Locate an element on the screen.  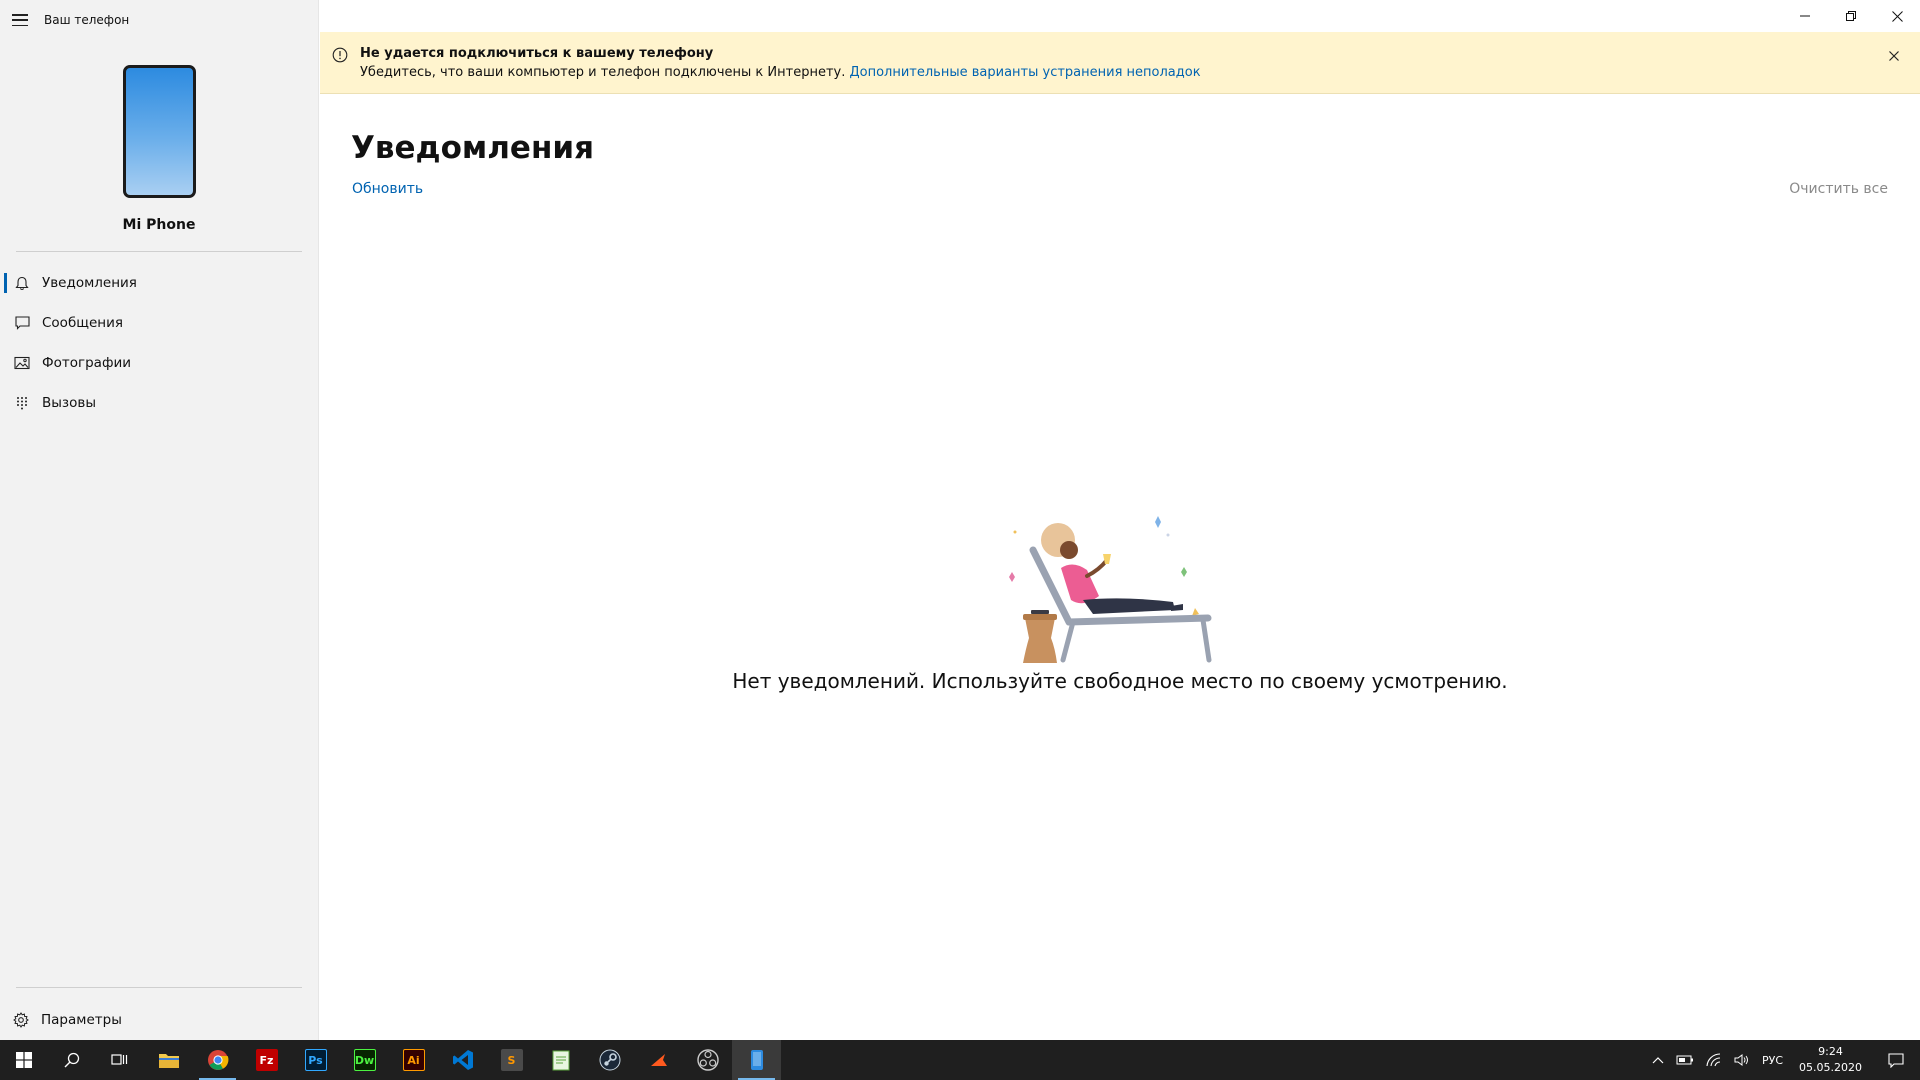
illustrator-icon: Ai is located at coordinates (413, 1060).